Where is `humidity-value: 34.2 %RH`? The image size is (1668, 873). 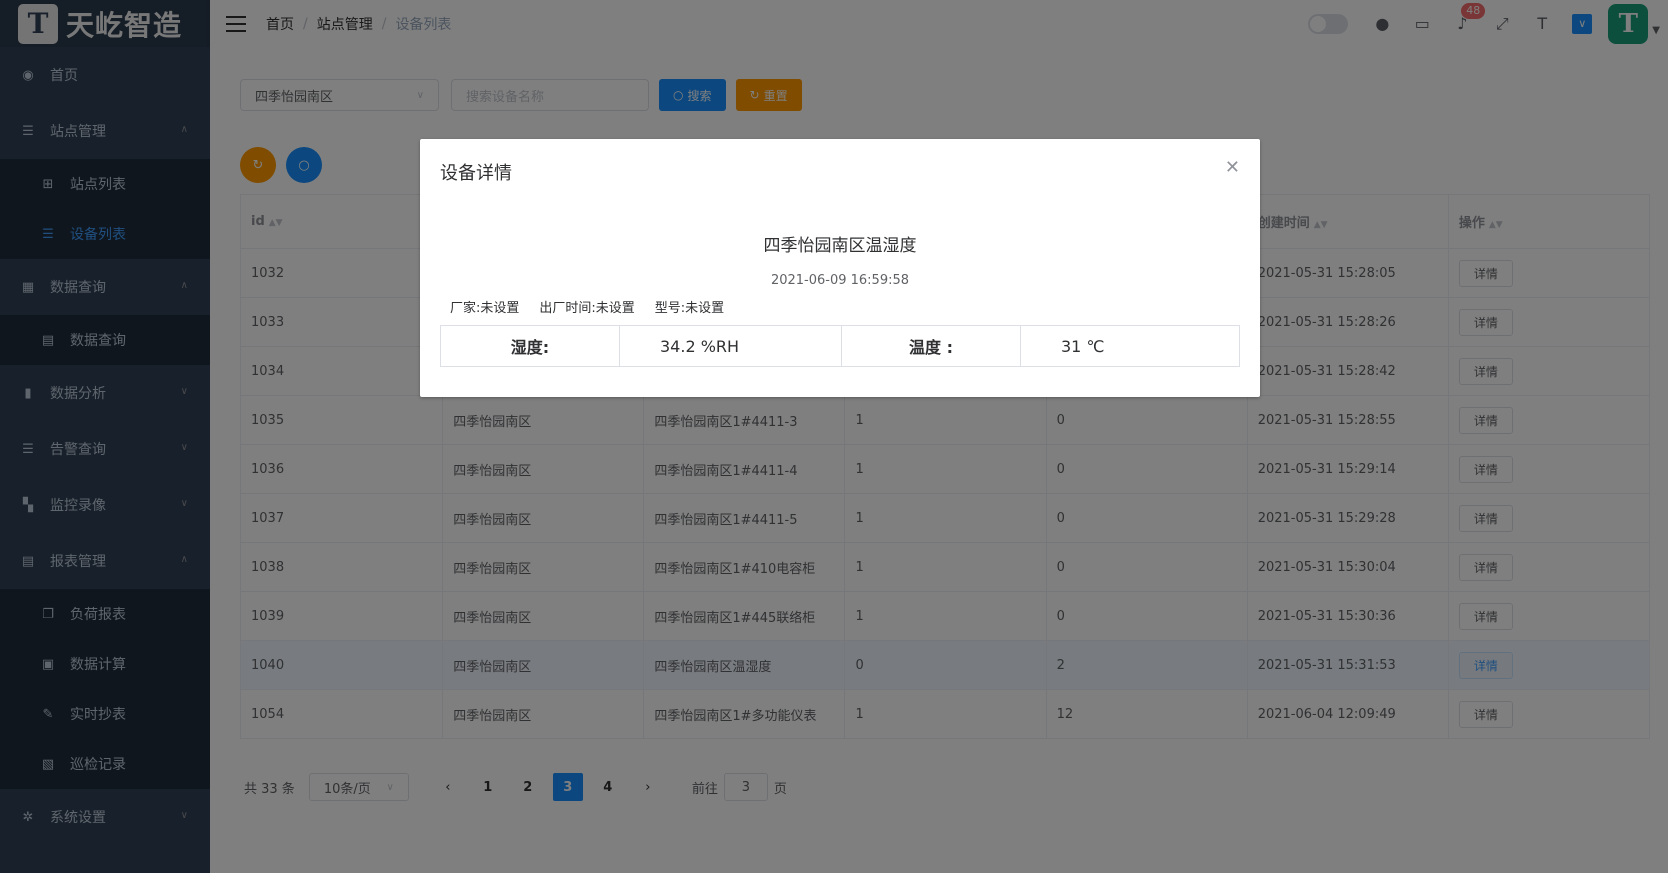 humidity-value: 34.2 %RH is located at coordinates (730, 346).